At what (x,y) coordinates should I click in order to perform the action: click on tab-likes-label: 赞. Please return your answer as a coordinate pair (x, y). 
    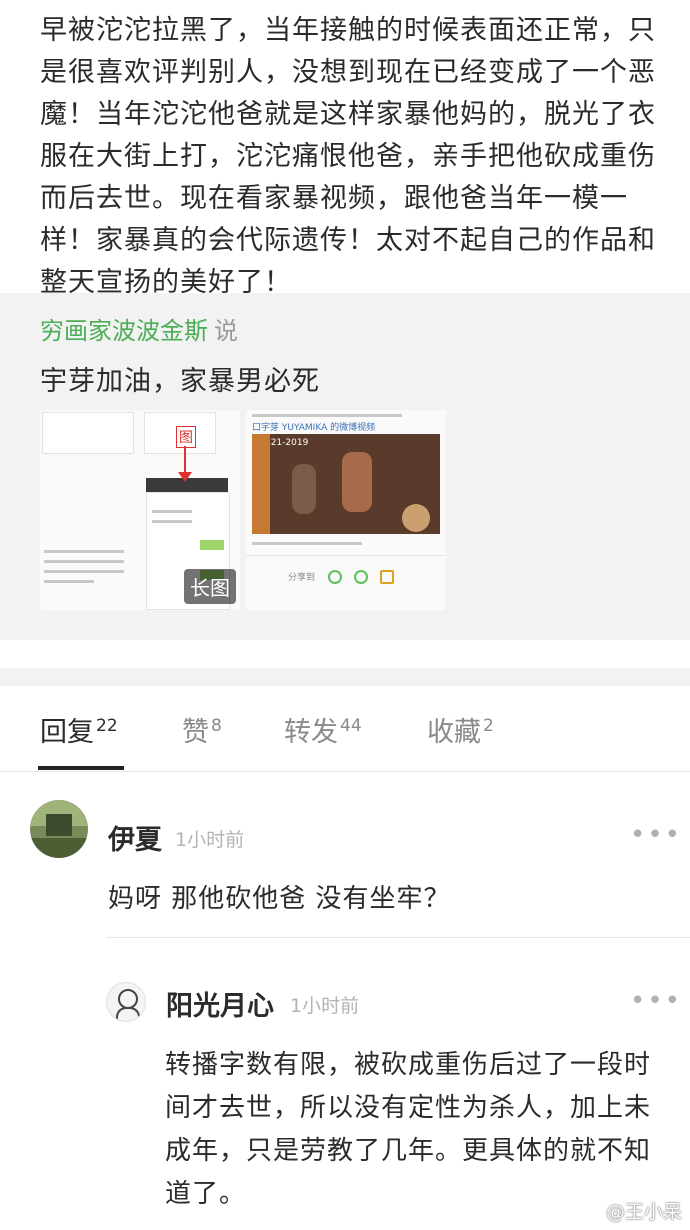
    Looking at the image, I should click on (195, 732).